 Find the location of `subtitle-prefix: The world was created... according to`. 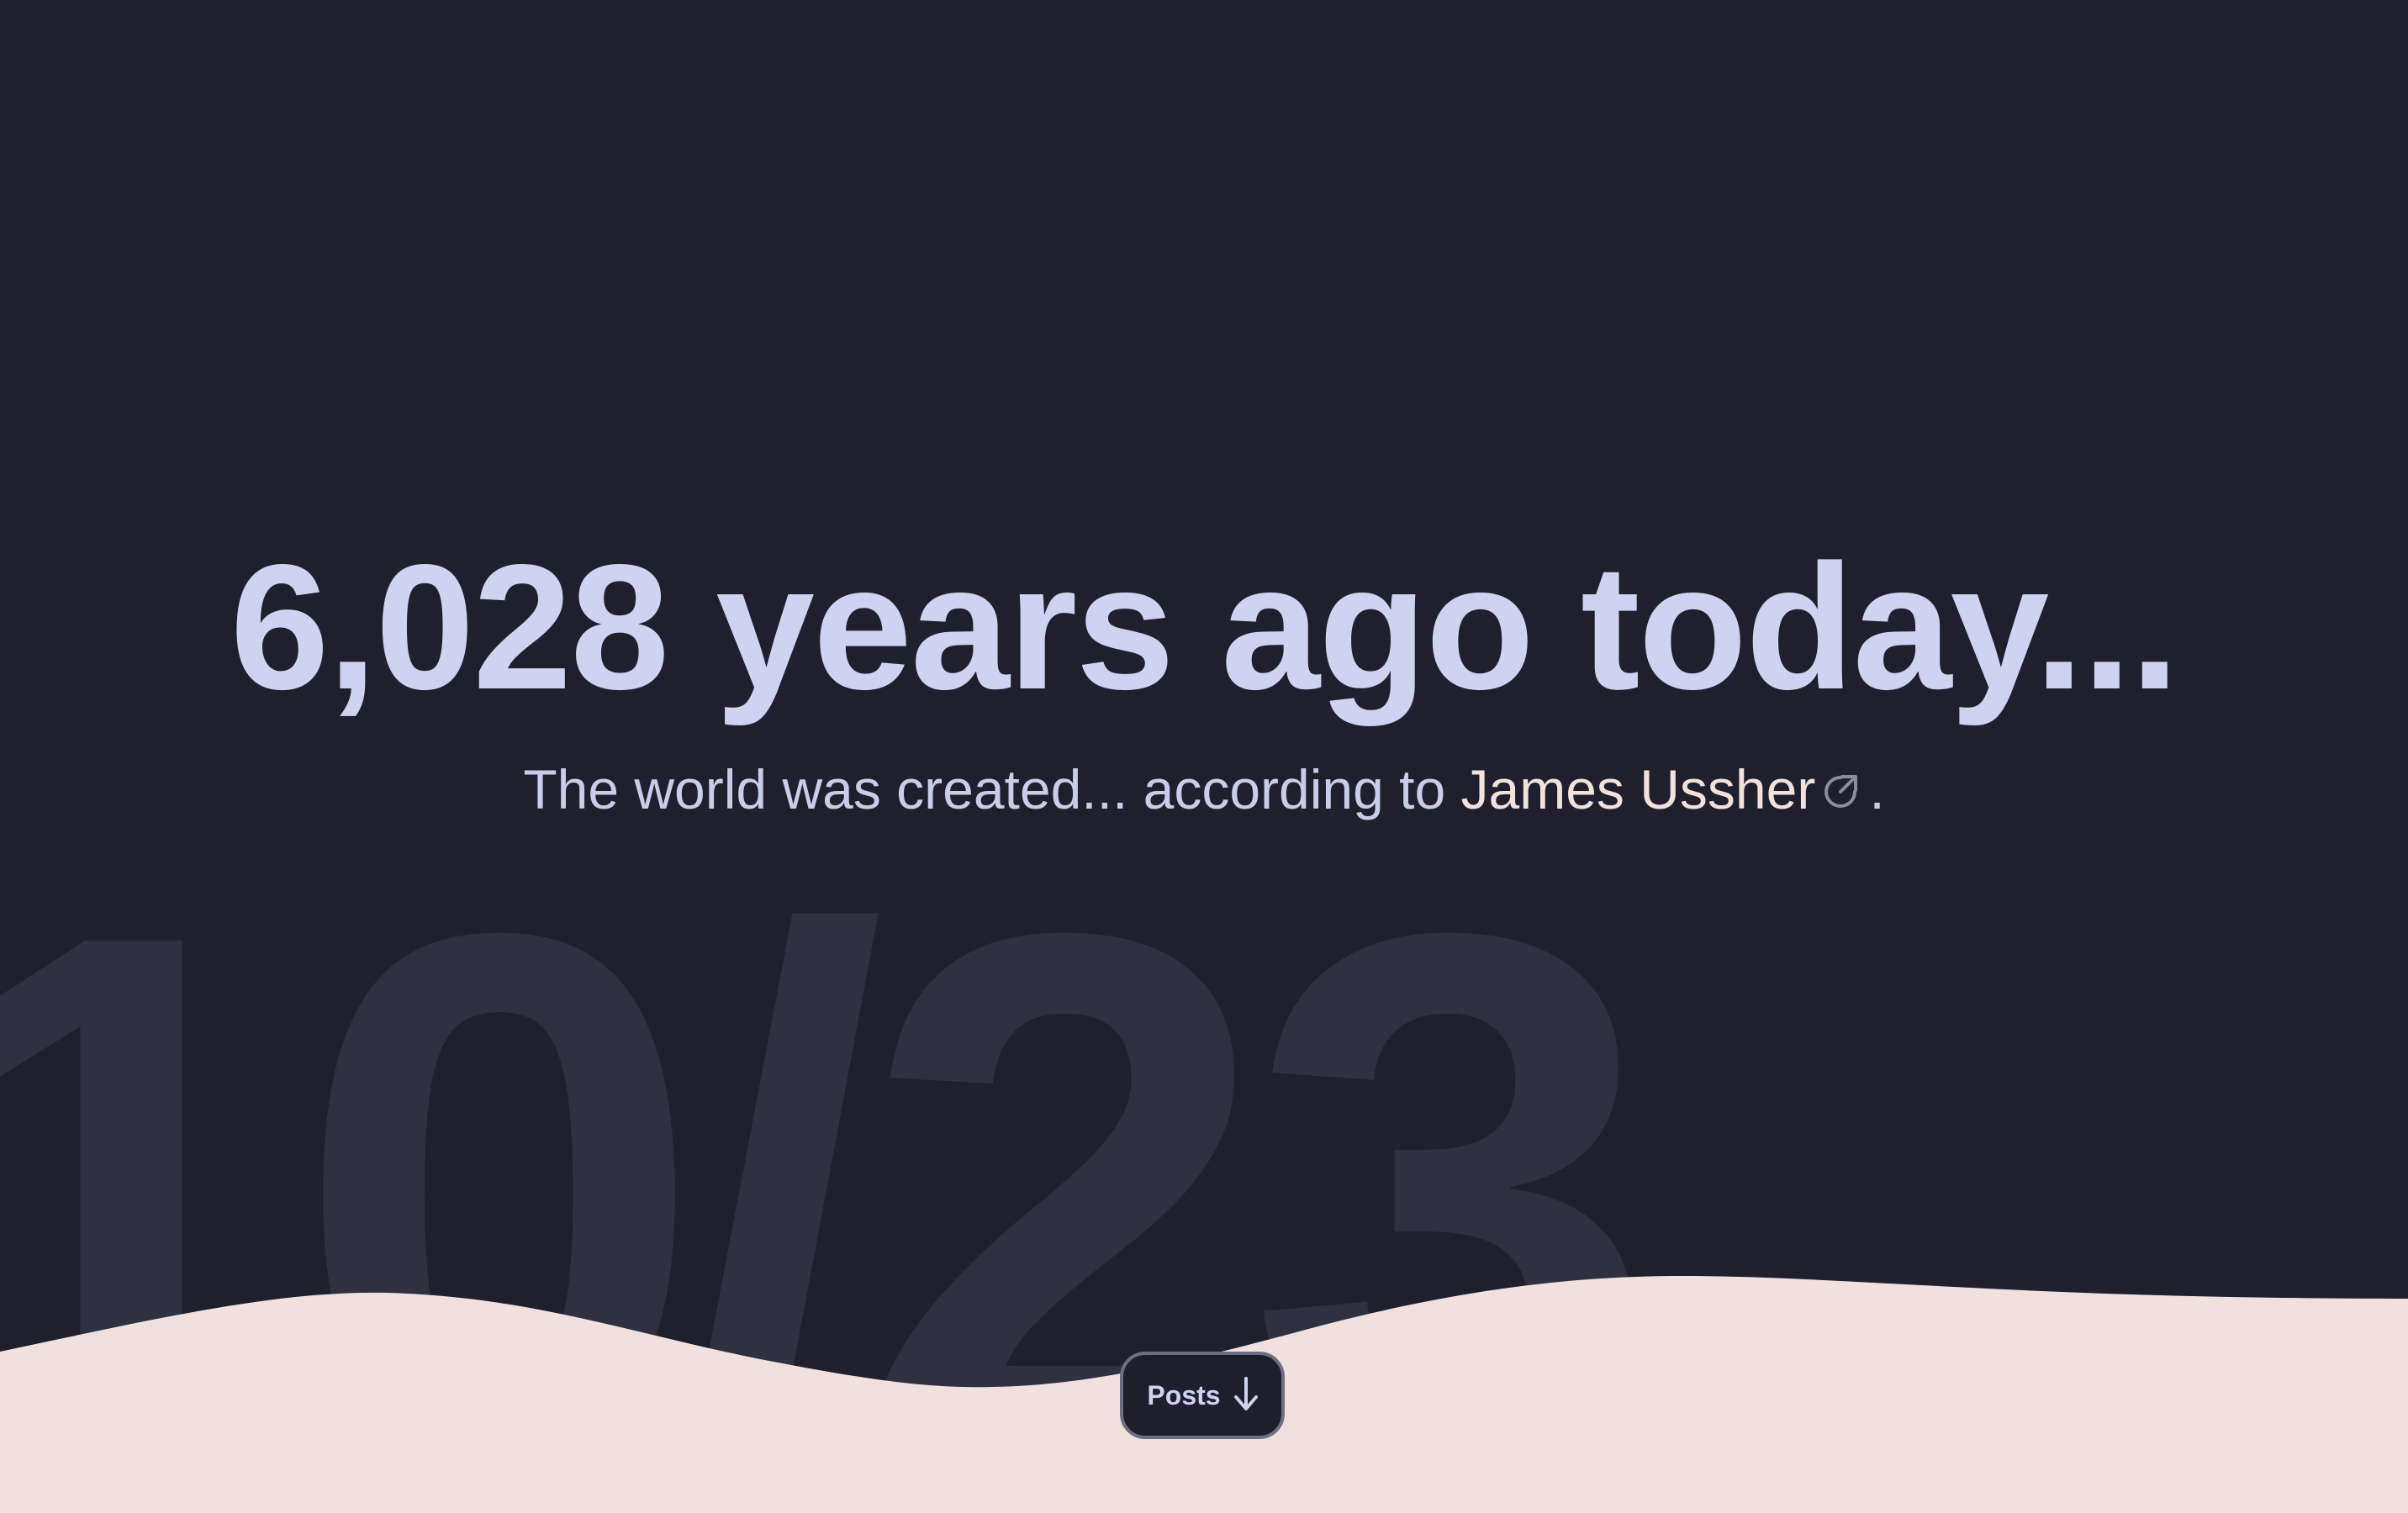

subtitle-prefix: The world was created... according to is located at coordinates (992, 789).